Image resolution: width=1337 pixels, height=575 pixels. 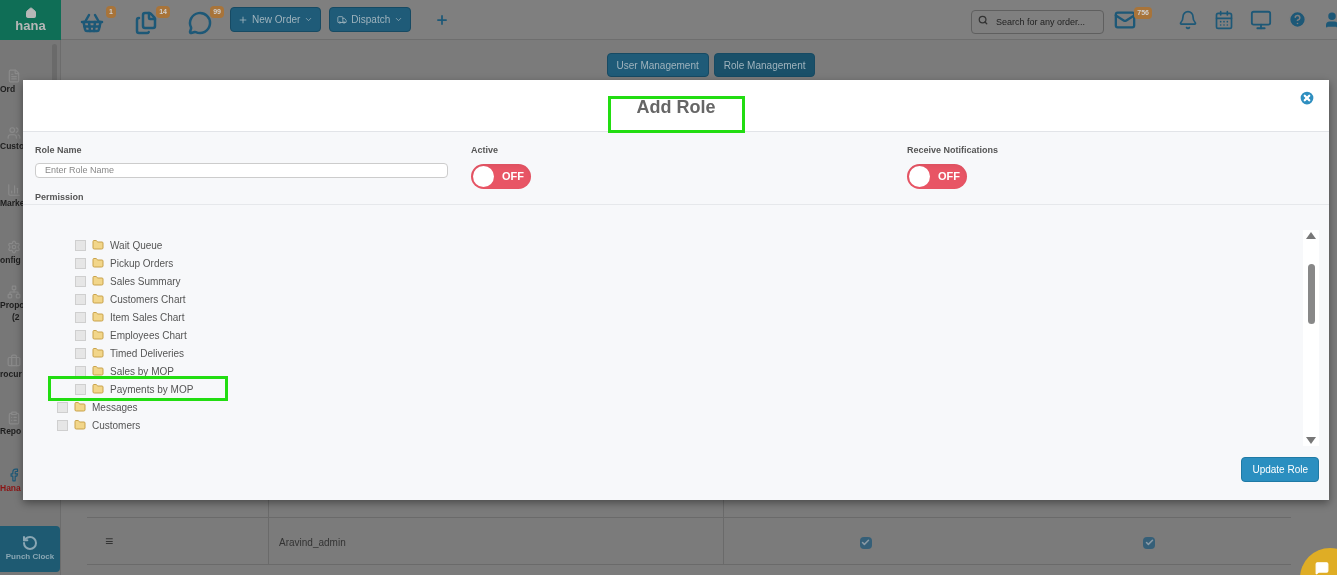 I want to click on tree-item: Pickup Orders, so click(x=142, y=263).